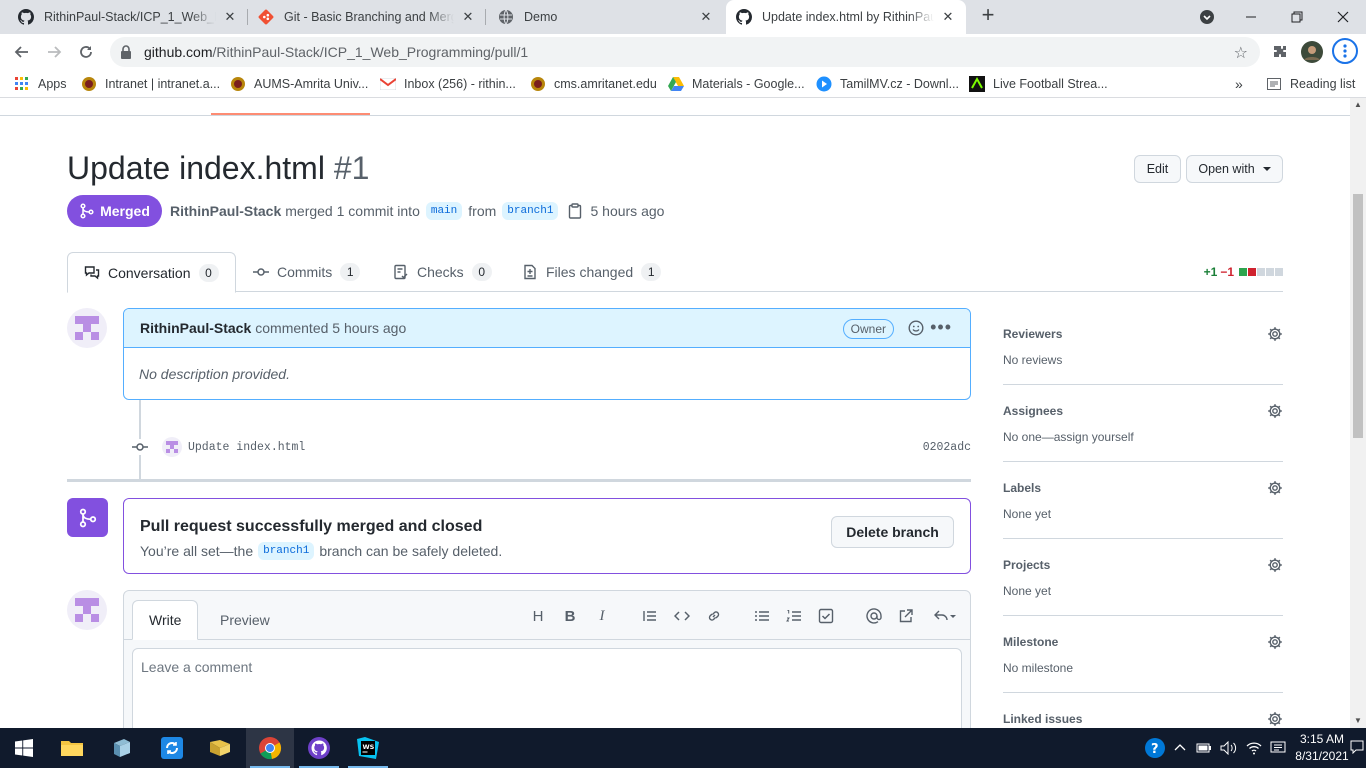  Describe the element at coordinates (906, 616) in the screenshot. I see `cross-reference-icon` at that location.